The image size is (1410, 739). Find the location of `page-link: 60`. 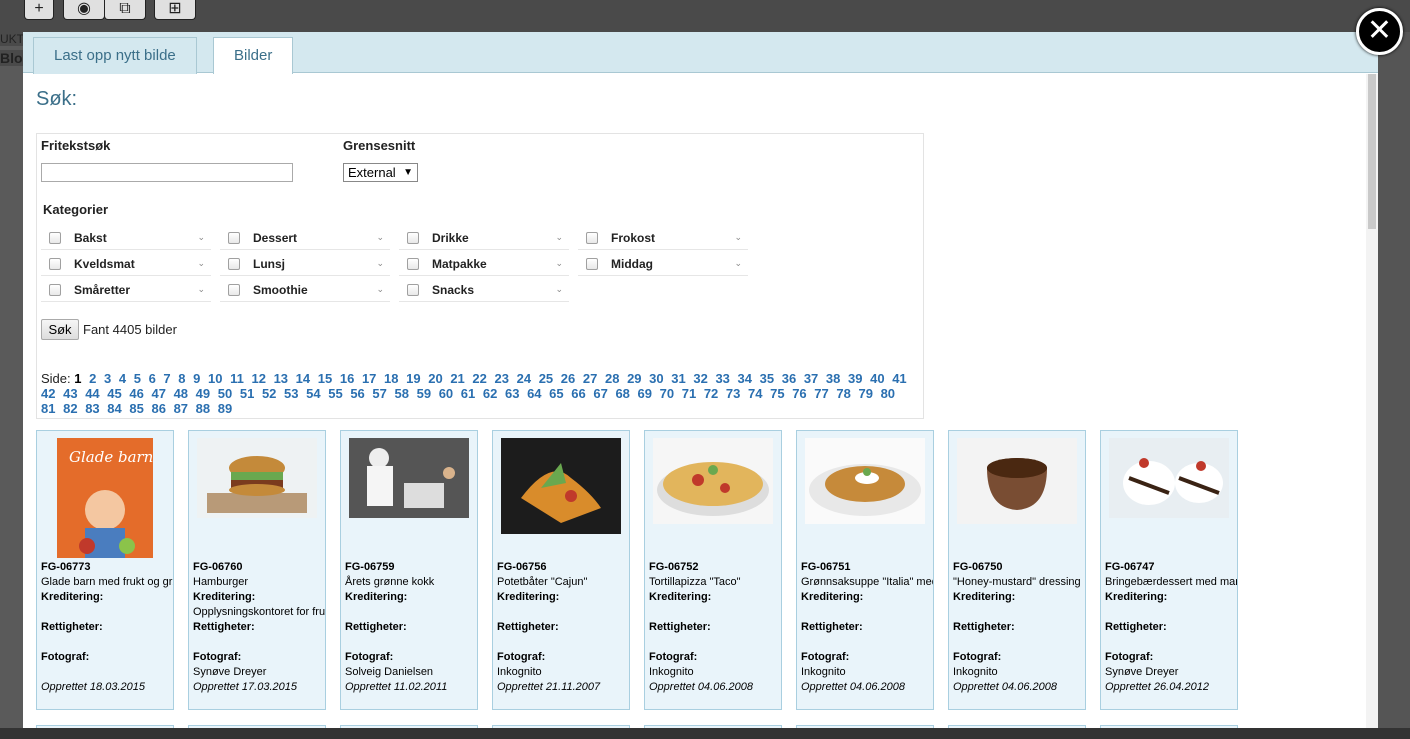

page-link: 60 is located at coordinates (446, 393).